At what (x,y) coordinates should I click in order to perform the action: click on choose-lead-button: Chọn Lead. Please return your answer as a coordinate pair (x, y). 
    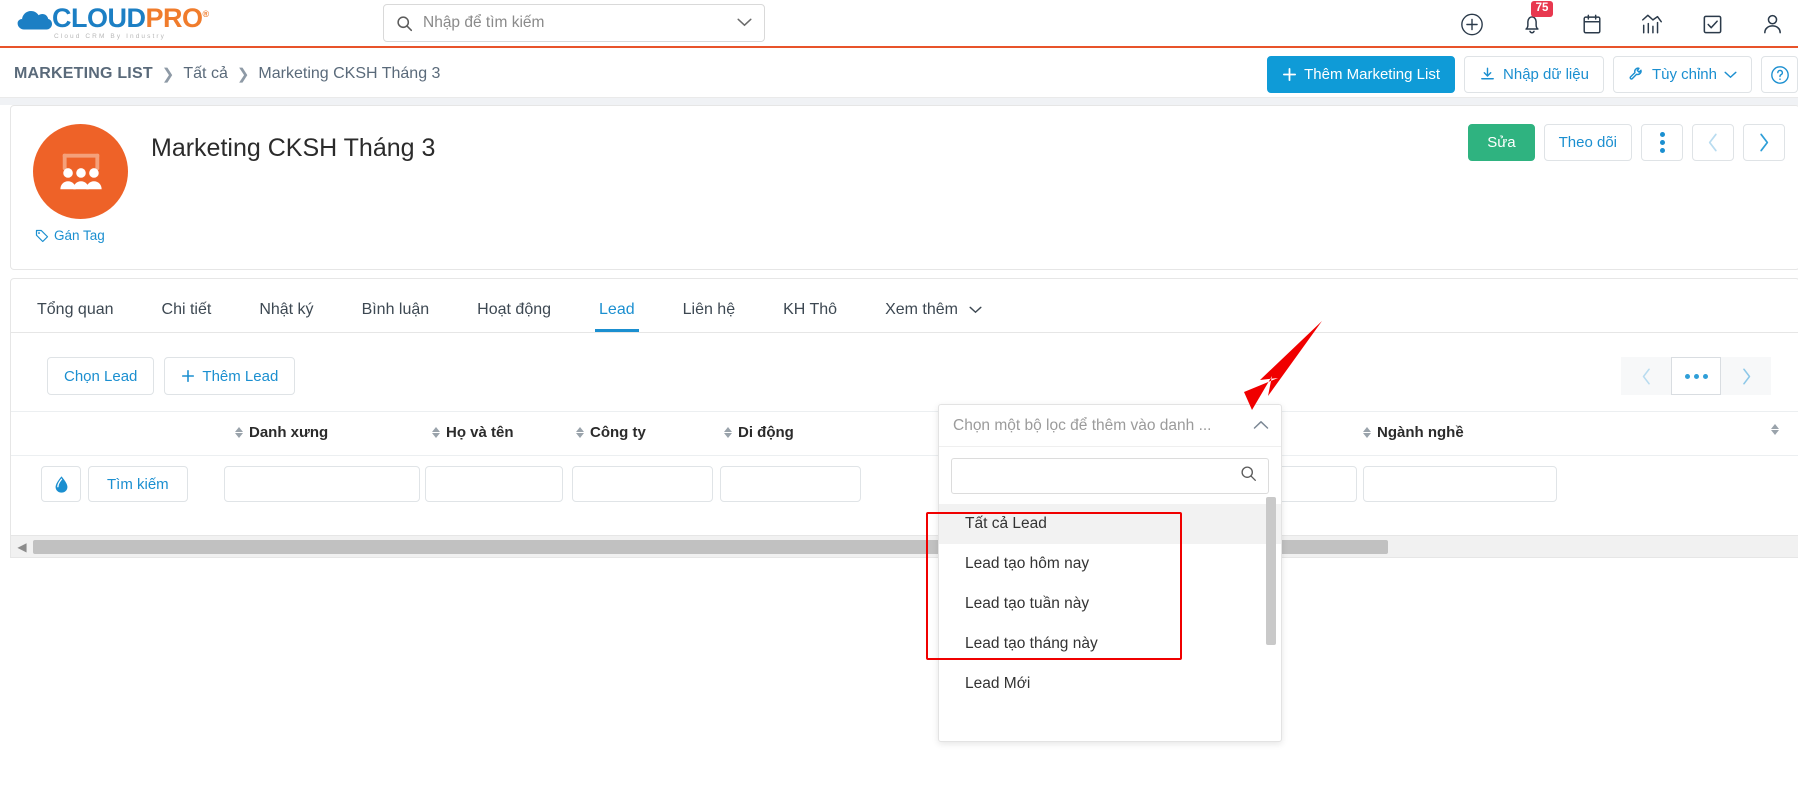
    Looking at the image, I should click on (101, 376).